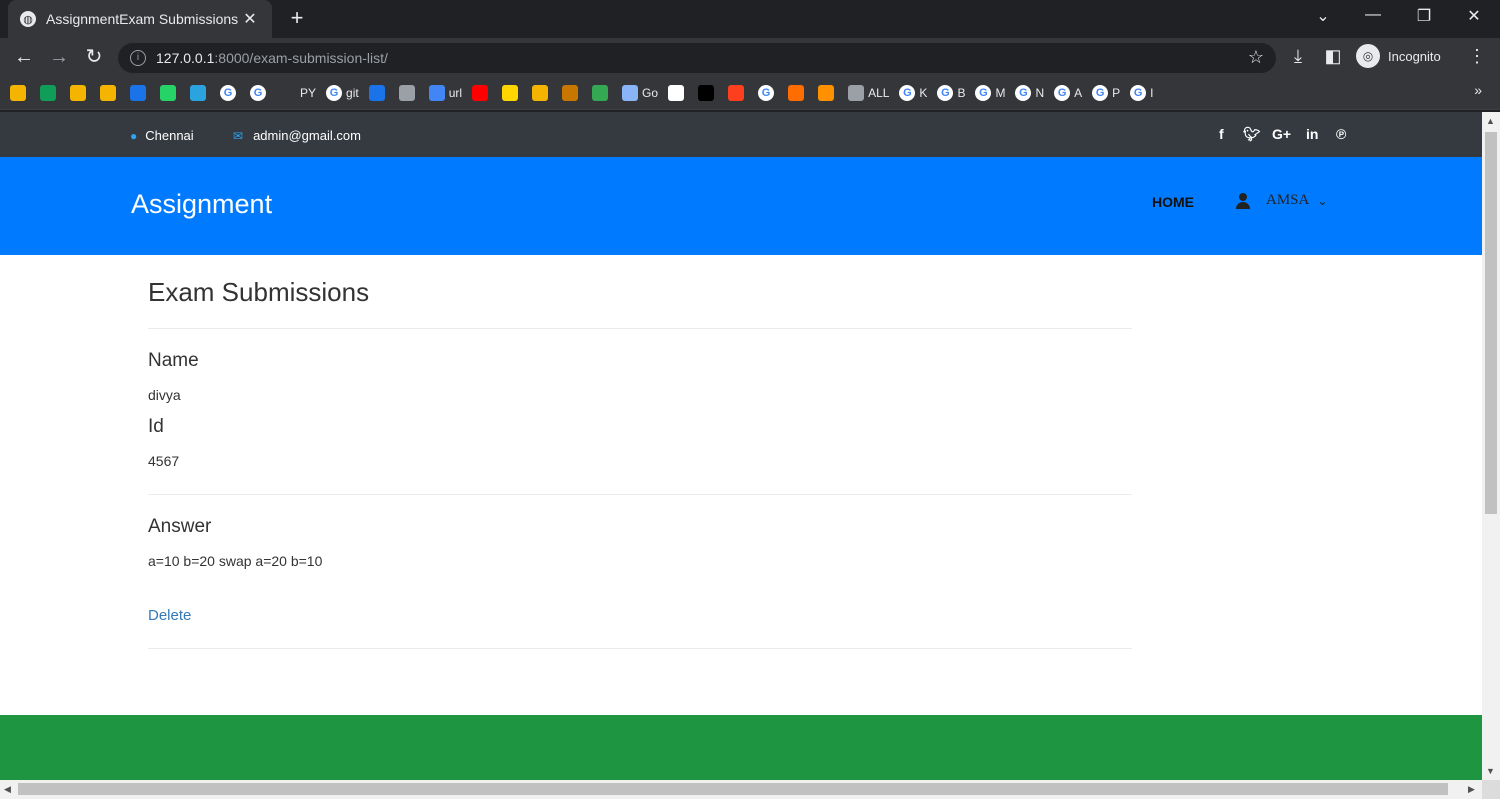 The image size is (1500, 799). I want to click on p-icon, so click(510, 92).